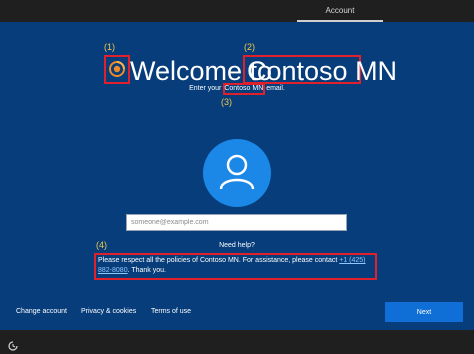  I want to click on bottom-bar, so click(237, 342).